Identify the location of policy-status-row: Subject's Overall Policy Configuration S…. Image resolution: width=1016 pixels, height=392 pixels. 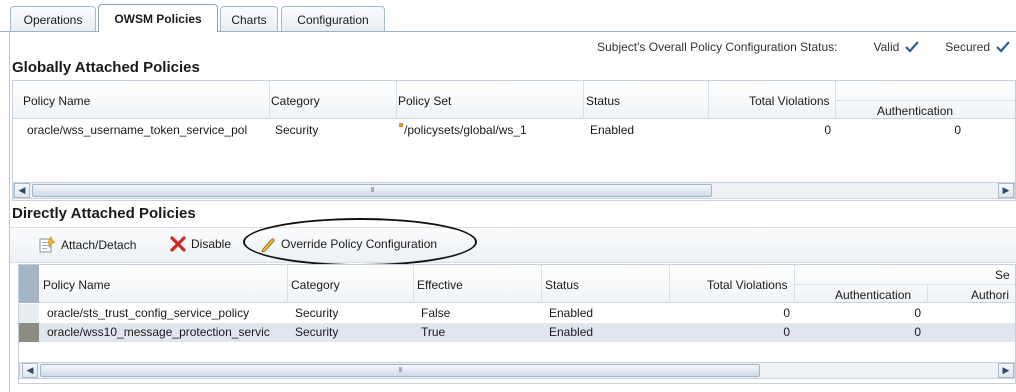
(803, 47).